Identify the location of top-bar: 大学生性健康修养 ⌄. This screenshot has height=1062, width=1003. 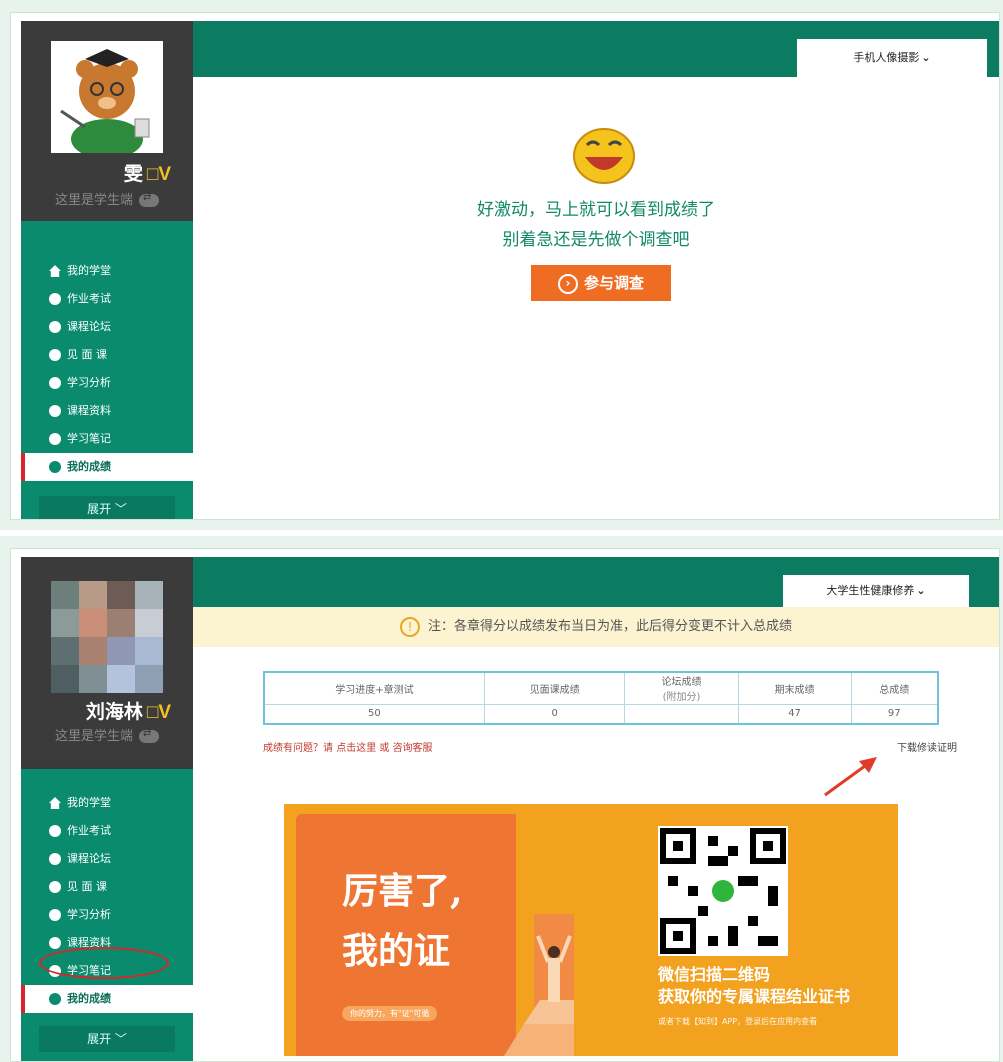
(596, 582).